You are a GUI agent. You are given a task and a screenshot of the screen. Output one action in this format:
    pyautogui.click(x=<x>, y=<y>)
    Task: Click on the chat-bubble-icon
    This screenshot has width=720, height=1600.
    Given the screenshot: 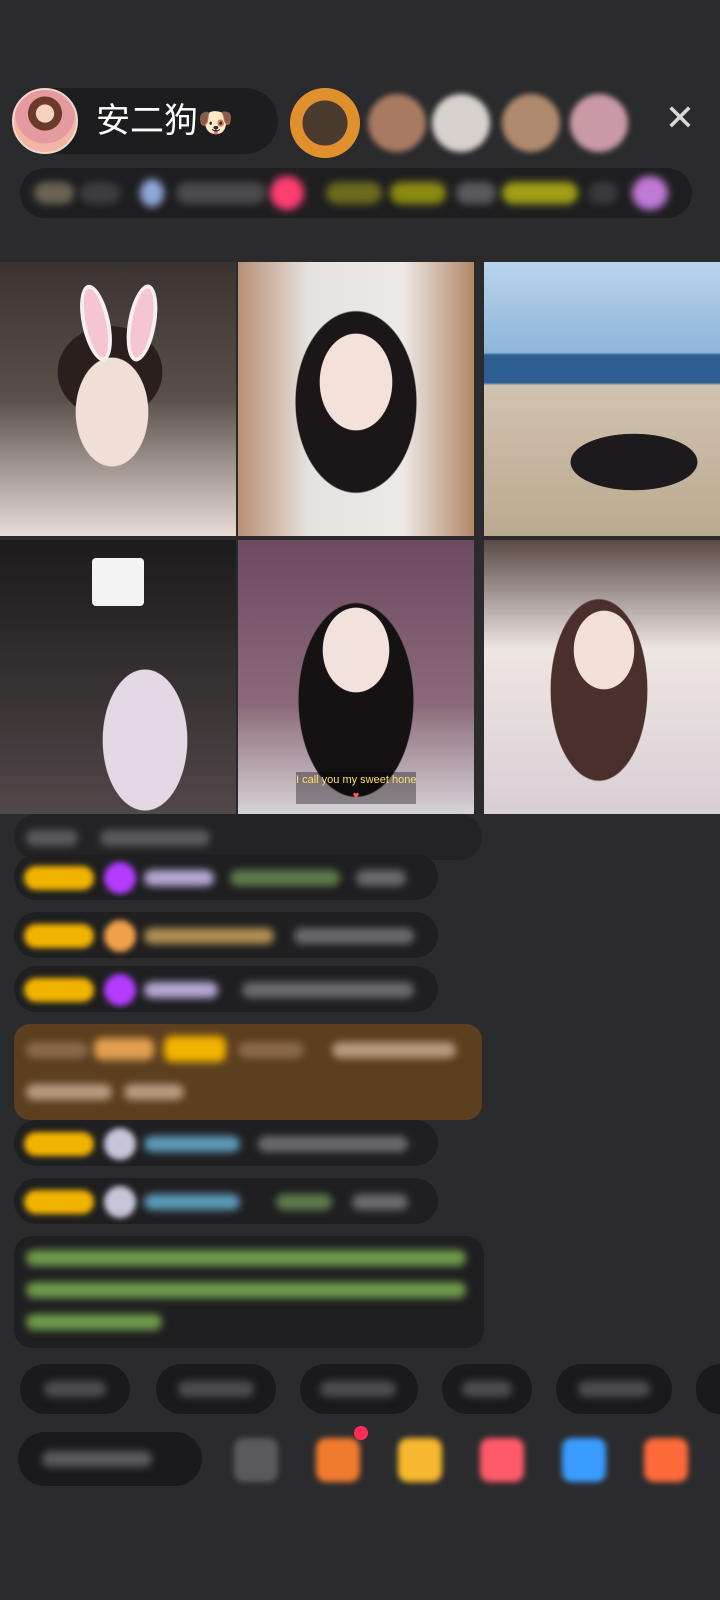 What is the action you would take?
    pyautogui.click(x=584, y=1460)
    